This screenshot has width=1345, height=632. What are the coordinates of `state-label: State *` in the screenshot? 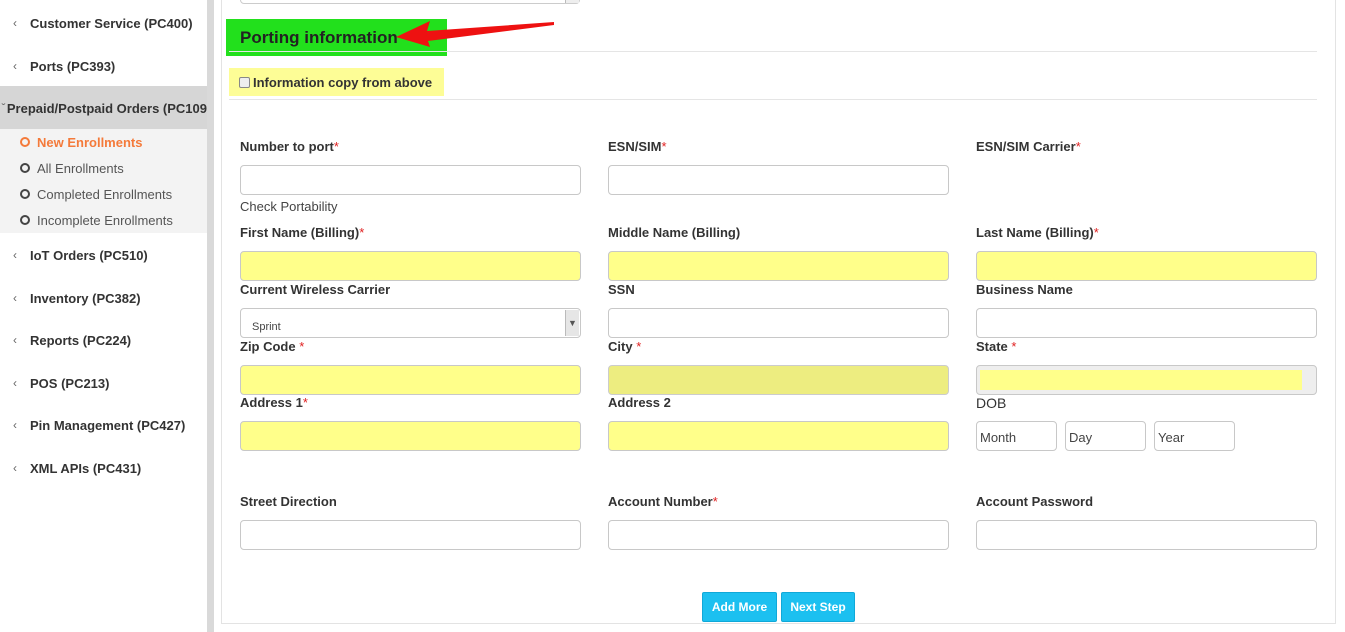 It's located at (996, 346).